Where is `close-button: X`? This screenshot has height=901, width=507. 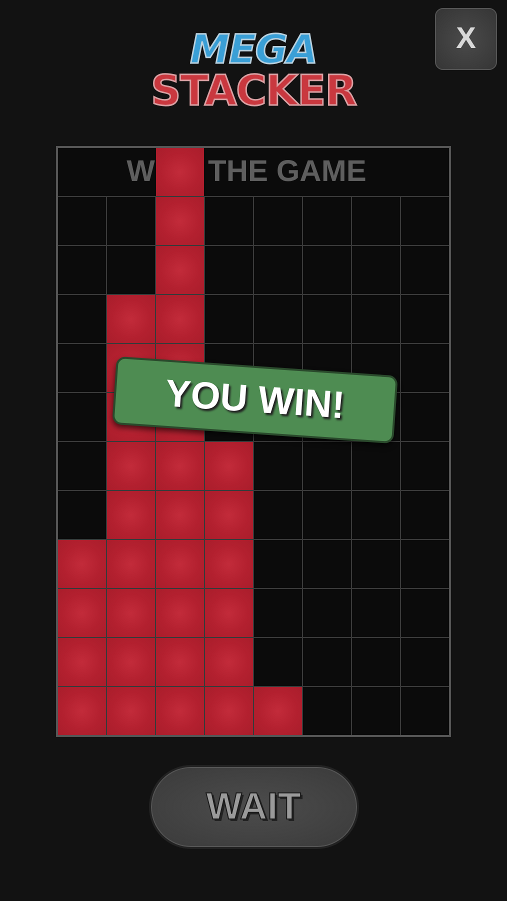 close-button: X is located at coordinates (466, 39).